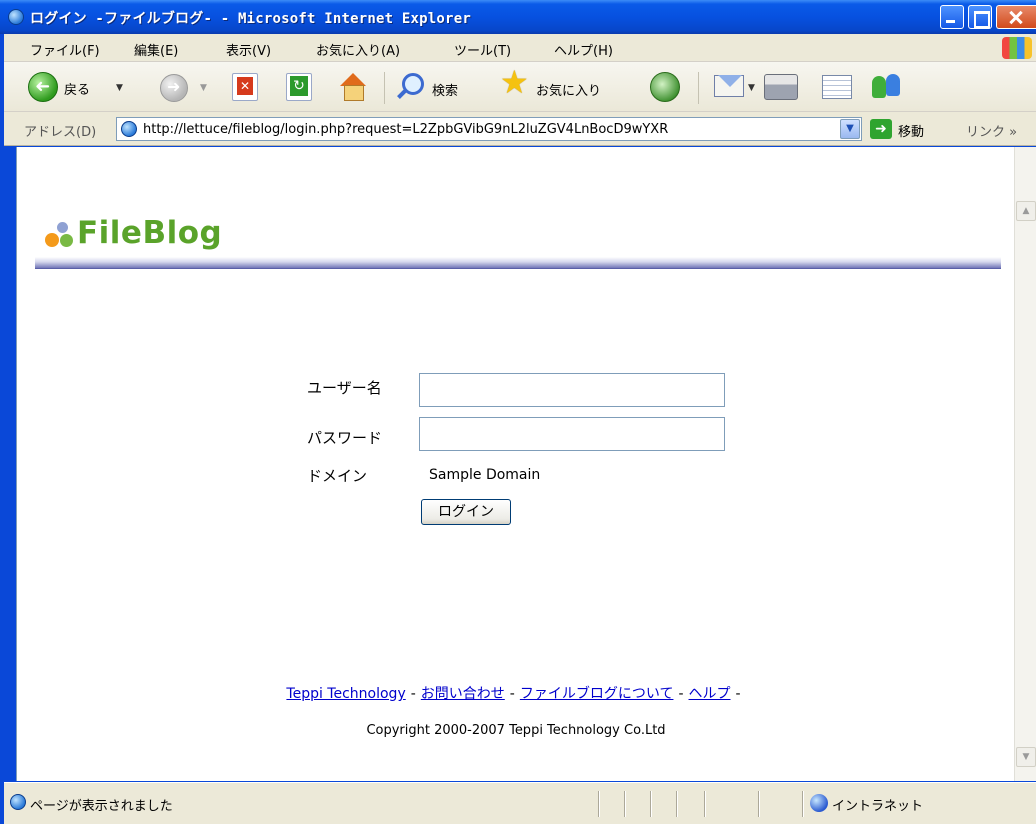 The height and width of the screenshot is (824, 1036). What do you see at coordinates (466, 512) in the screenshot?
I see `login-button: ログイン` at bounding box center [466, 512].